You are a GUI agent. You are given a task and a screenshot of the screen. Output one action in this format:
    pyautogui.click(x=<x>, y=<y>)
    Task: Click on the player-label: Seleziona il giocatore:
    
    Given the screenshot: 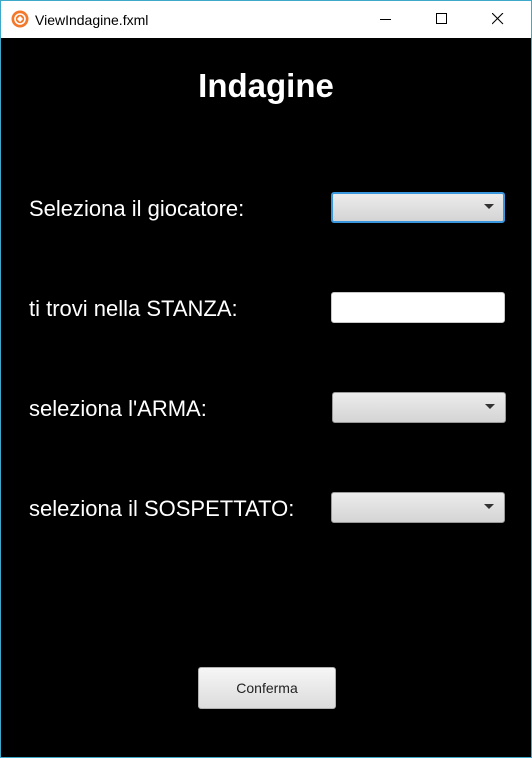 What is the action you would take?
    pyautogui.click(x=137, y=208)
    